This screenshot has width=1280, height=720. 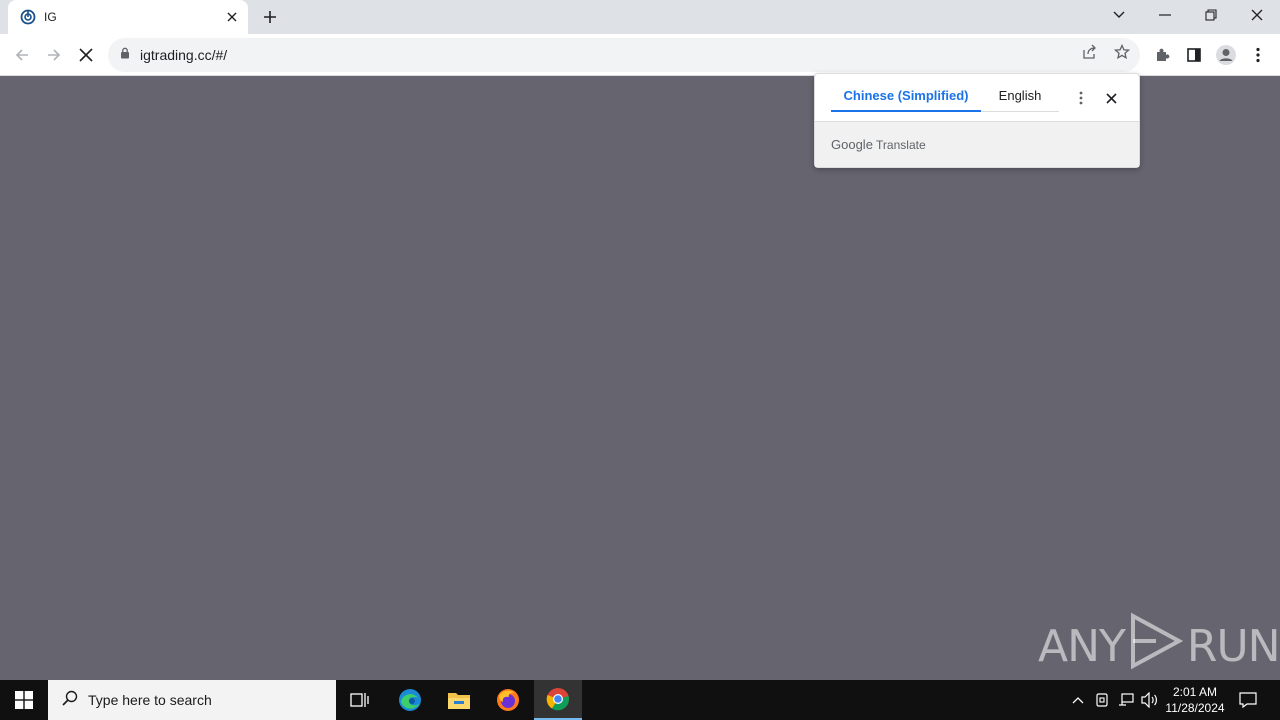 I want to click on site-favicon-icon, so click(x=28, y=17).